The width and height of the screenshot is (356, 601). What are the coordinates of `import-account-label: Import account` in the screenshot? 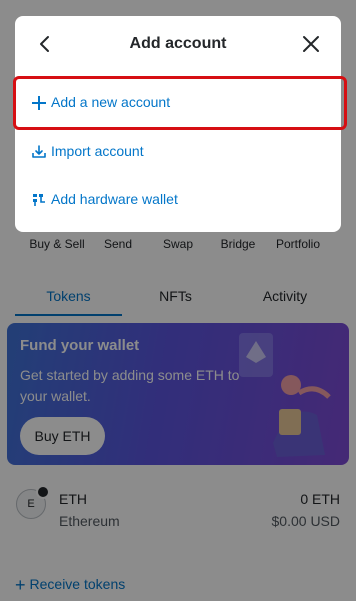 It's located at (97, 151).